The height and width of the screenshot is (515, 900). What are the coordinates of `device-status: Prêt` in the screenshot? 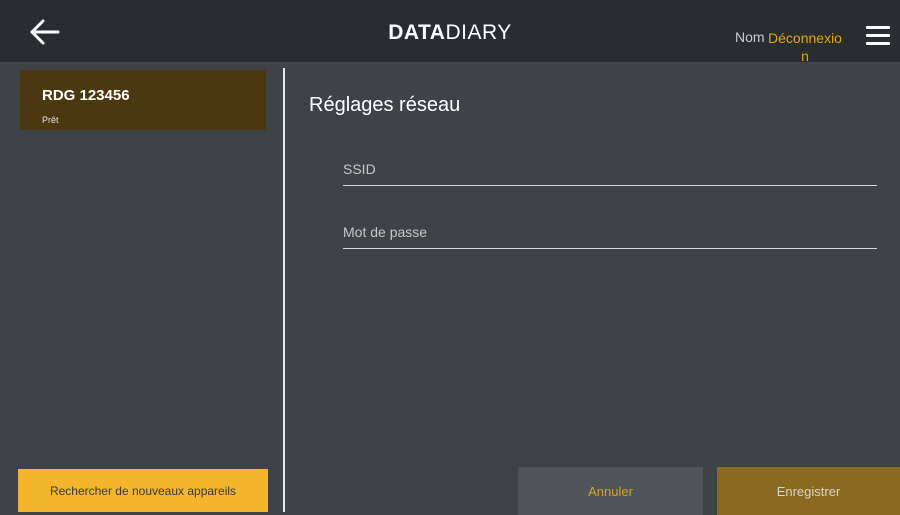 It's located at (50, 120).